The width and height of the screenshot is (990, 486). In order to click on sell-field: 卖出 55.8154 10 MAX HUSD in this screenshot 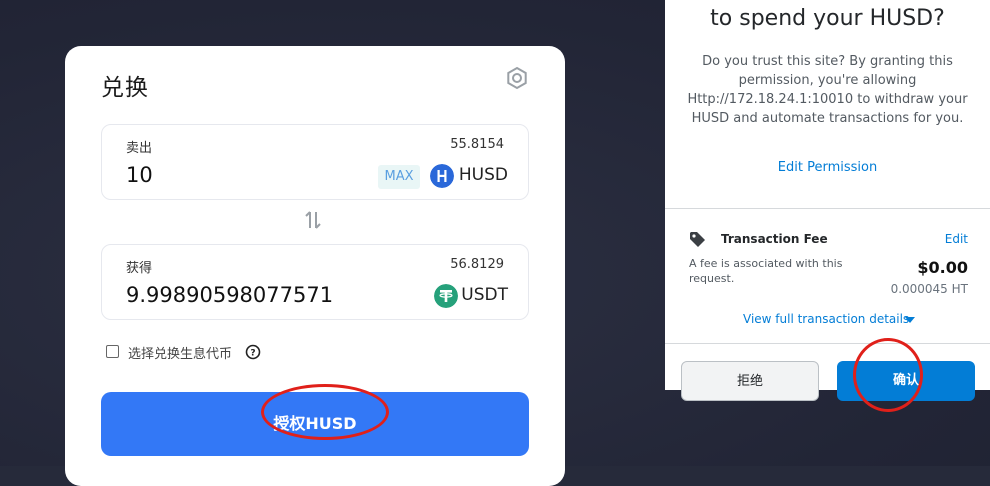, I will do `click(315, 162)`.